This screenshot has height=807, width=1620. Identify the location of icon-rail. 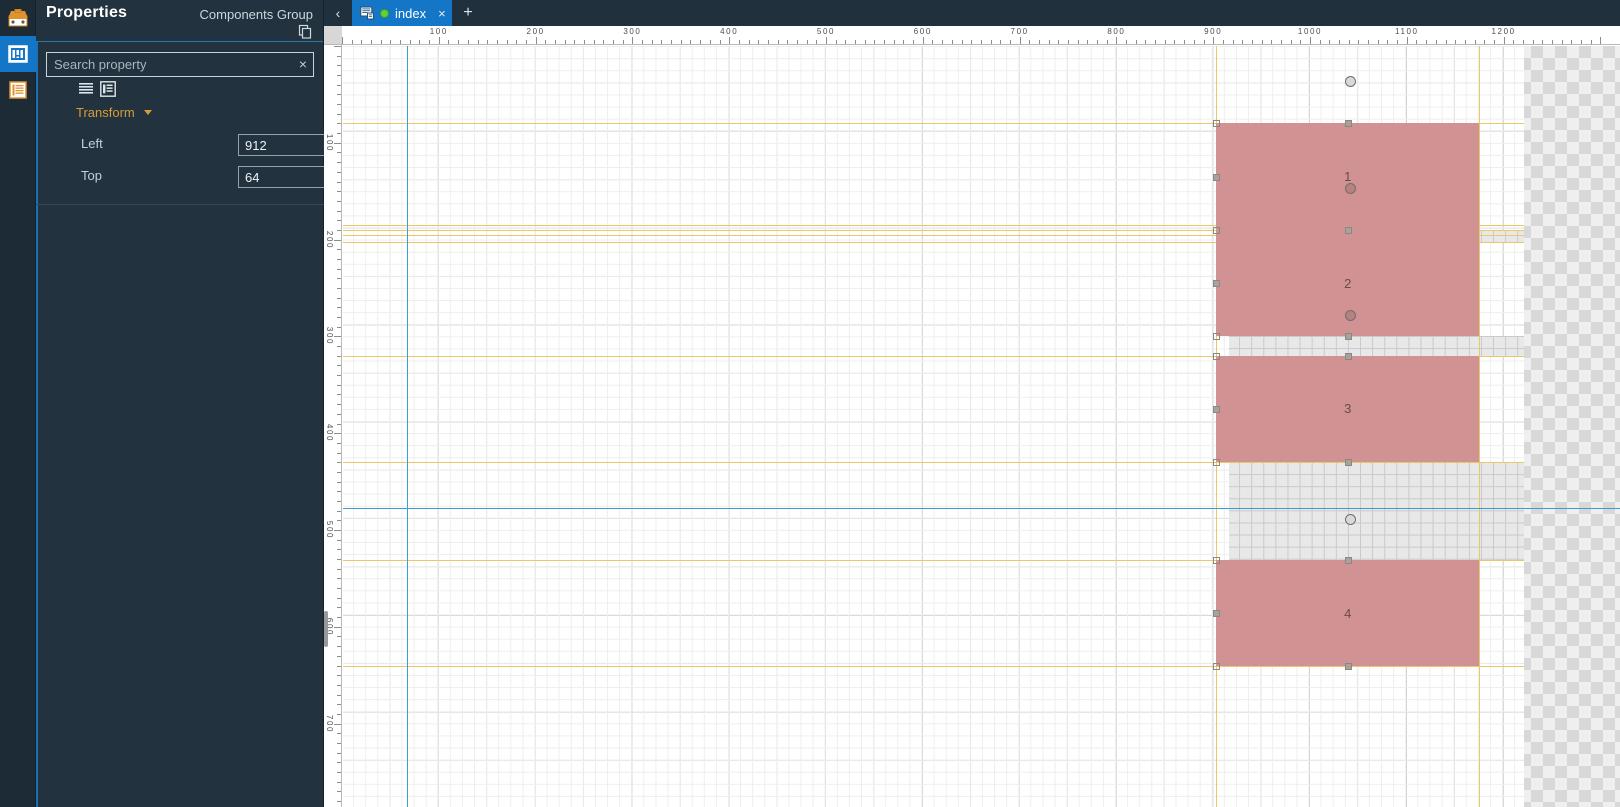
(18, 403).